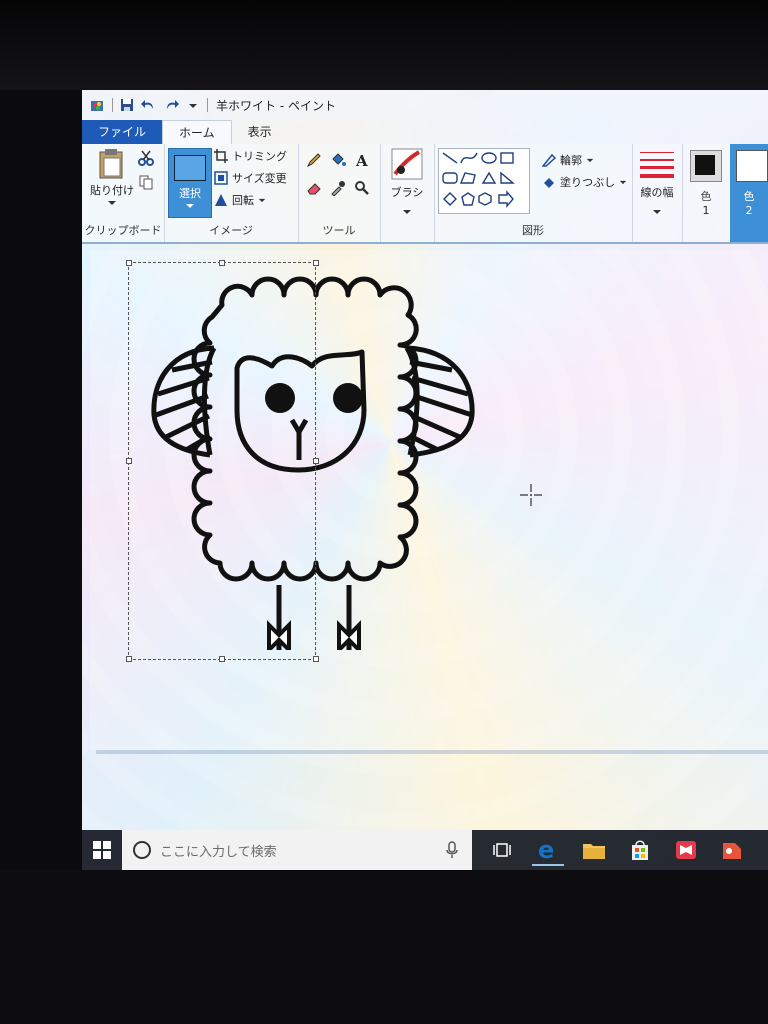 This screenshot has height=1024, width=768. Describe the element at coordinates (749, 210) in the screenshot. I see `color2-number: 2` at that location.